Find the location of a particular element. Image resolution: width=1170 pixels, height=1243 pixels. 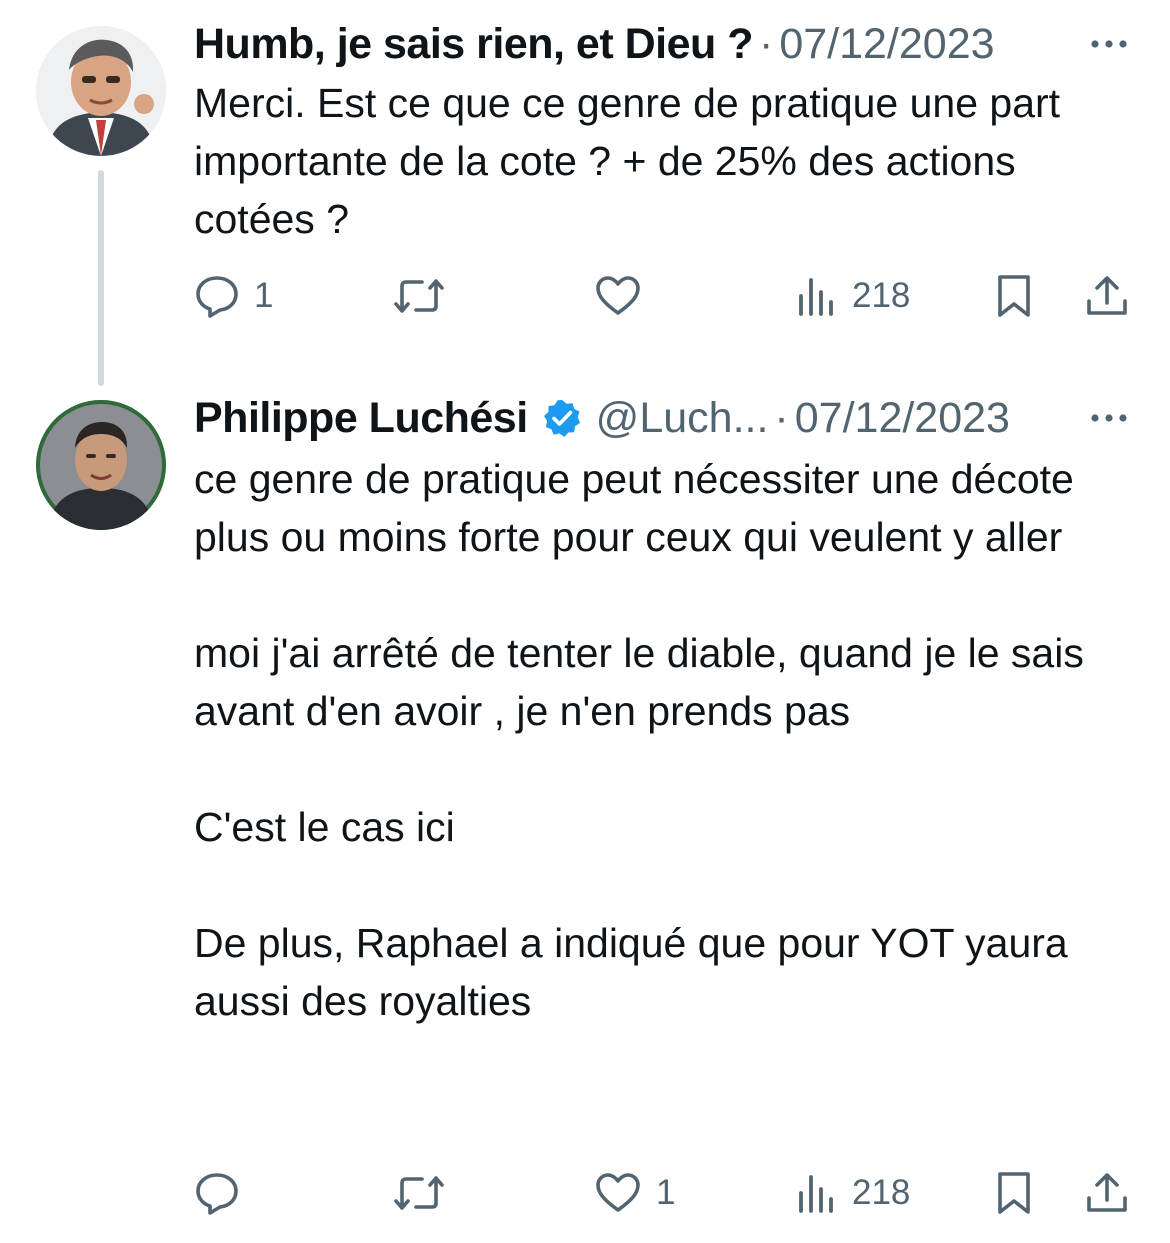

tweet-header: Philippe Luchési @Luch... · 07/12/2023 is located at coordinates (664, 418).